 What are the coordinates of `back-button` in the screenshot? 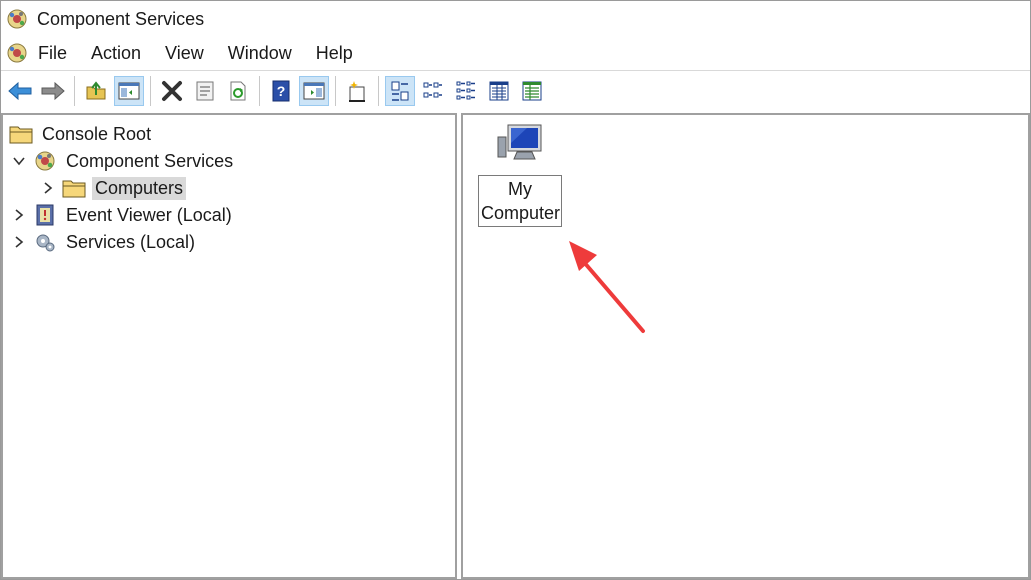 It's located at (20, 91).